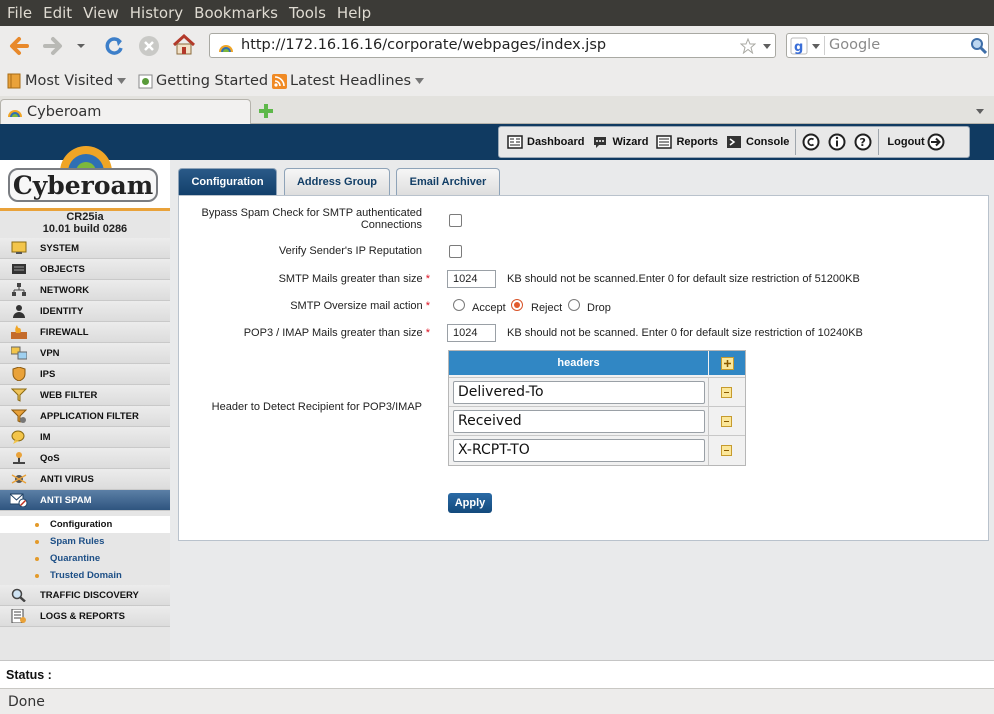  Describe the element at coordinates (85, 178) in the screenshot. I see `cyberoam-logo: Cyberoam` at that location.